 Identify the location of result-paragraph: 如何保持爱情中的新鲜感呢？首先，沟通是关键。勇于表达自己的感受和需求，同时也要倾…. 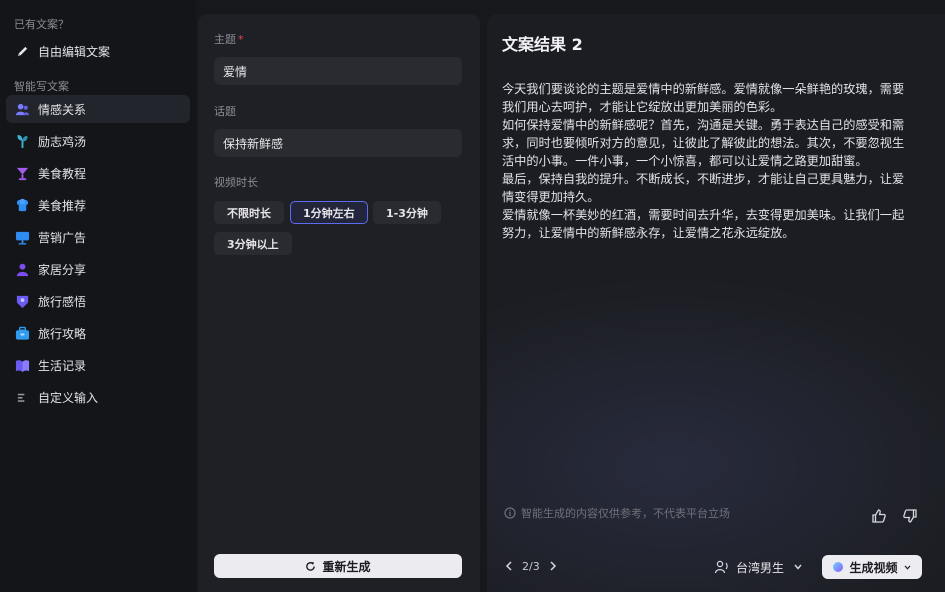
(703, 143).